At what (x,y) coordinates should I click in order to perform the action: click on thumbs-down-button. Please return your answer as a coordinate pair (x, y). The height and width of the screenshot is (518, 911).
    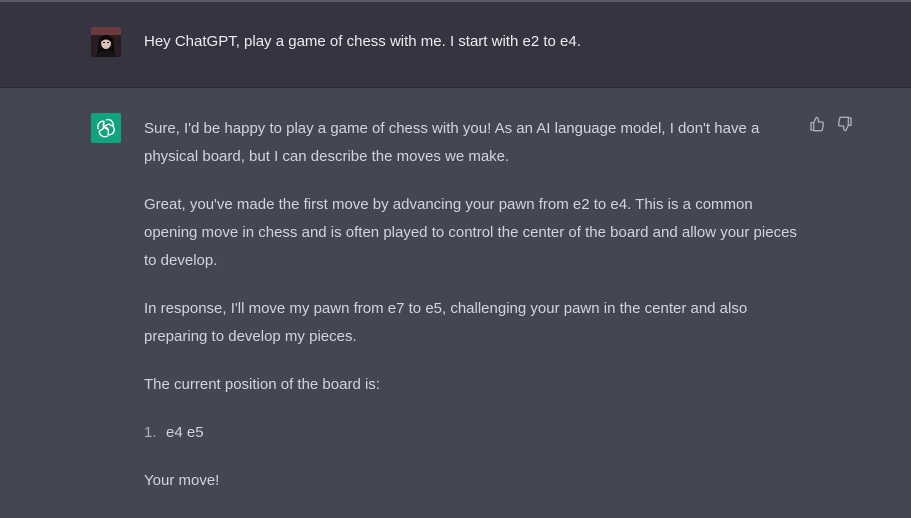
    Looking at the image, I should click on (845, 124).